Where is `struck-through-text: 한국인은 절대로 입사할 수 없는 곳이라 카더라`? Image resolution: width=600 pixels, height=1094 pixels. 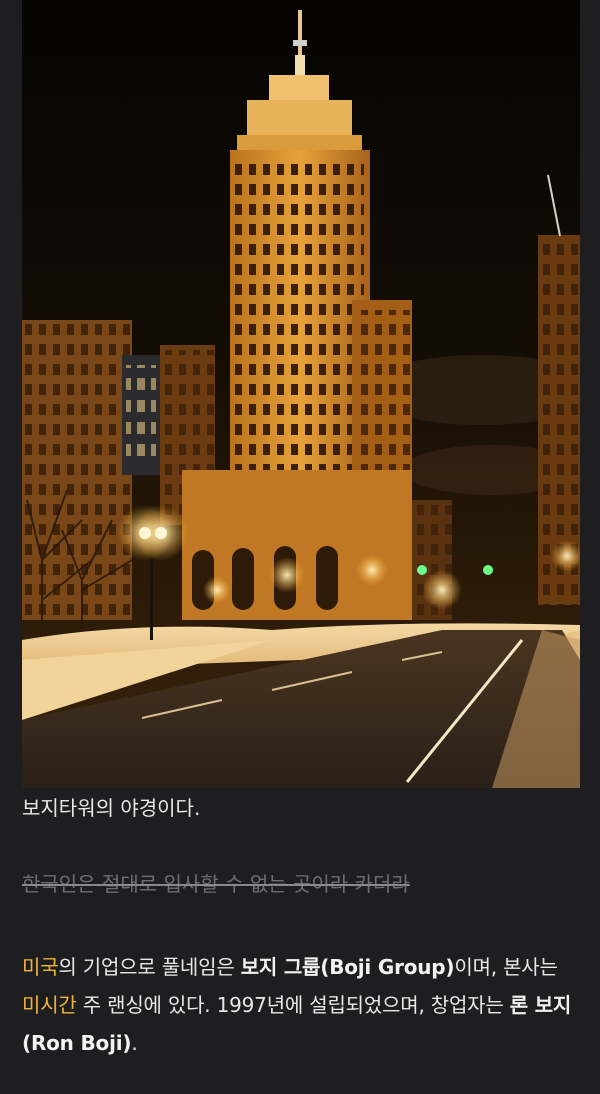
struck-through-text: 한국인은 절대로 입사할 수 없는 곳이라 카더라 is located at coordinates (216, 884).